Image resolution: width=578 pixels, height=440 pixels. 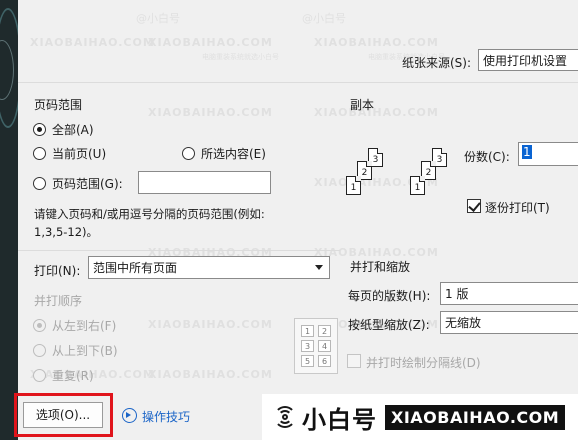 What do you see at coordinates (307, 346) in the screenshot?
I see `grid-cell: 3` at bounding box center [307, 346].